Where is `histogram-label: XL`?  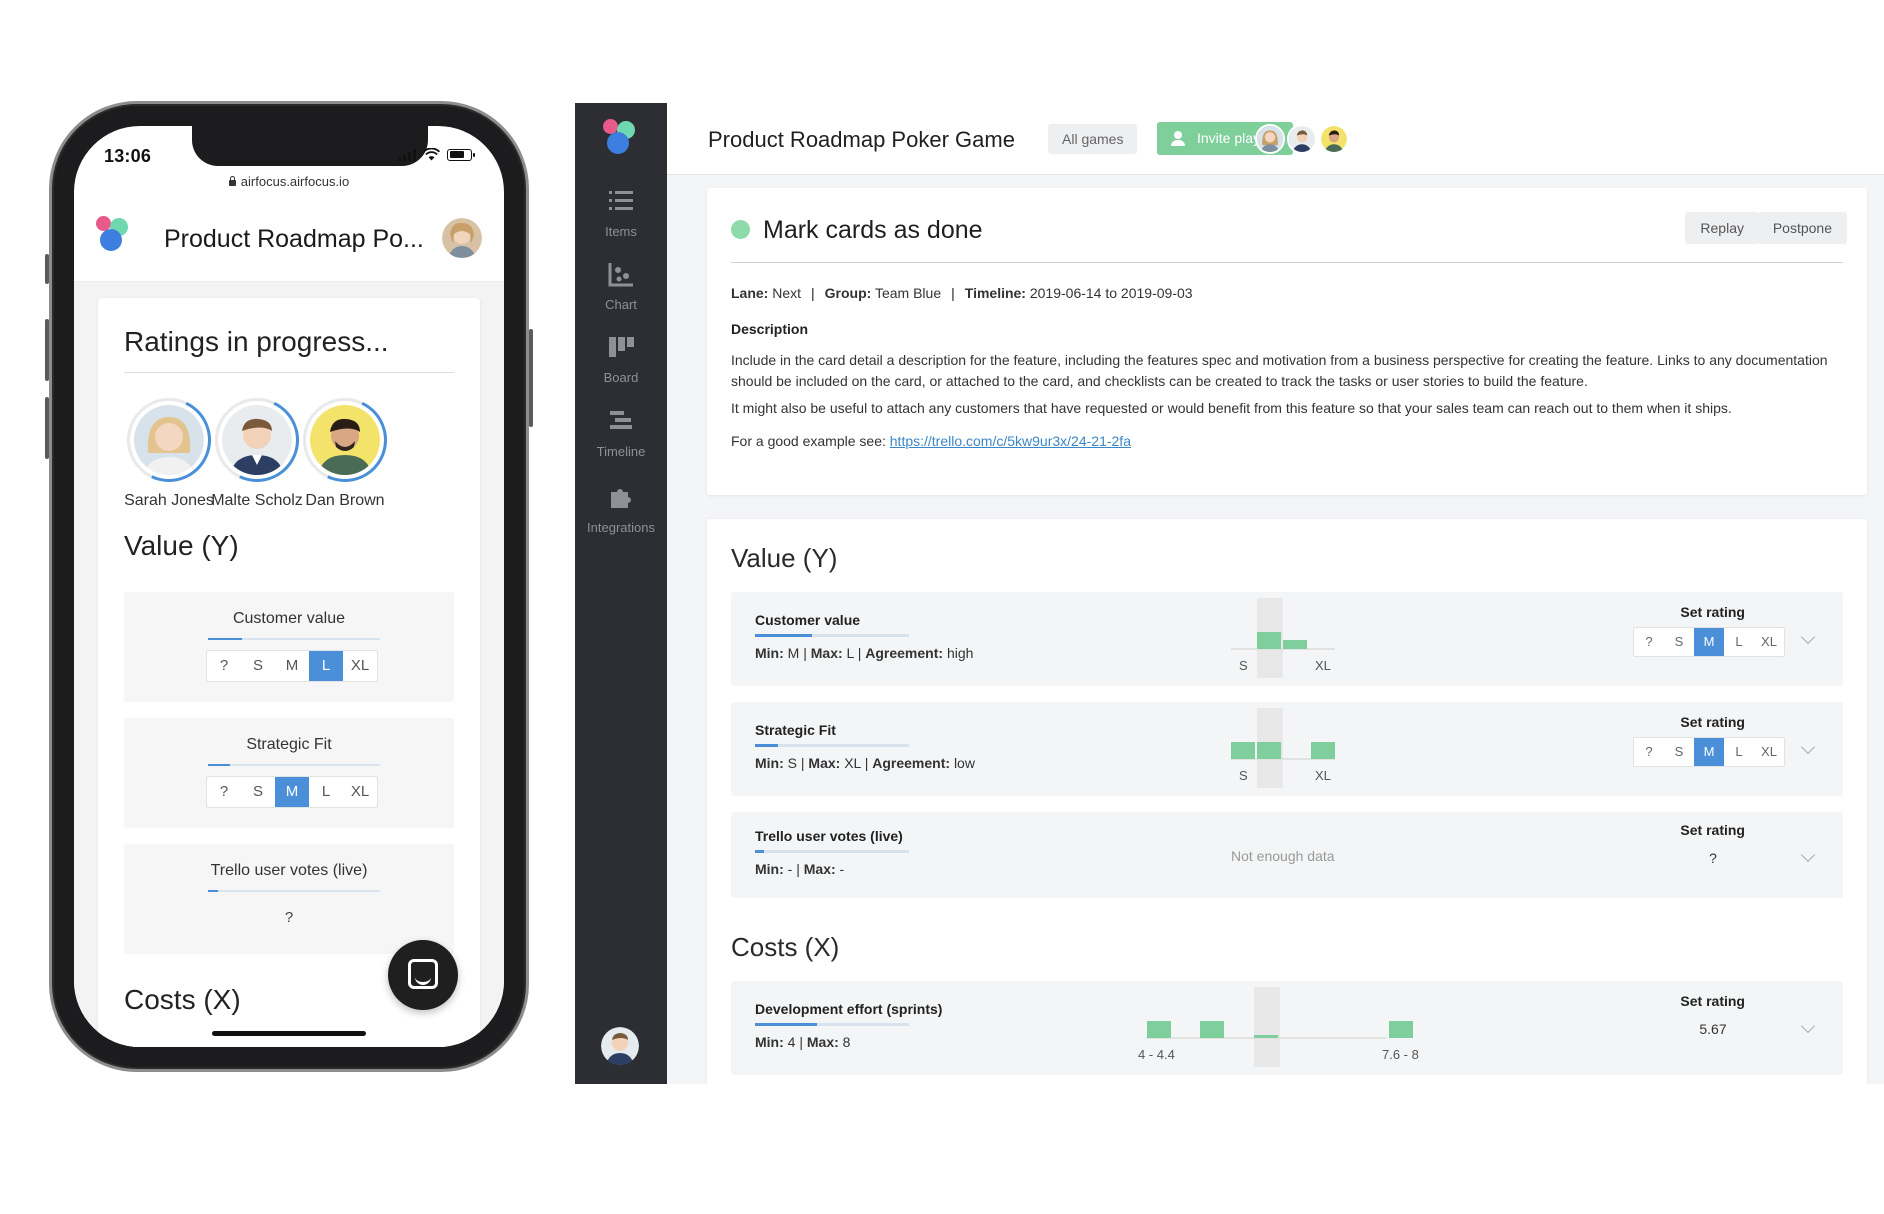
histogram-label: XL is located at coordinates (1323, 665).